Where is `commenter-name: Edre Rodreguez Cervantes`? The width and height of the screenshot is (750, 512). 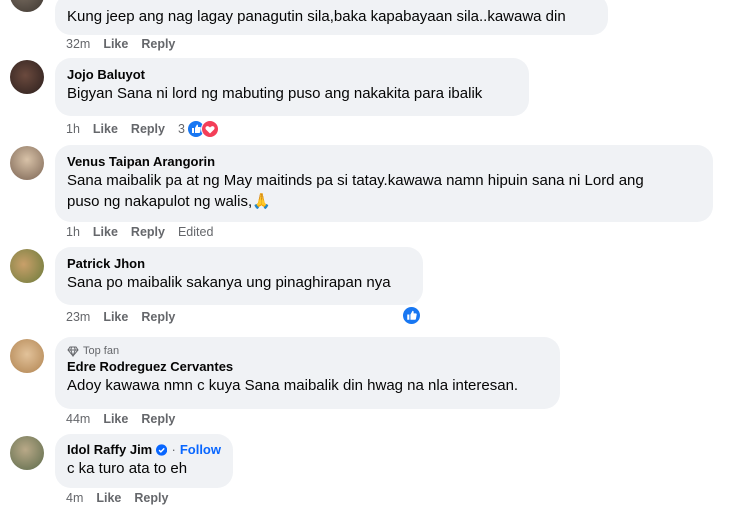 commenter-name: Edre Rodreguez Cervantes is located at coordinates (307, 366).